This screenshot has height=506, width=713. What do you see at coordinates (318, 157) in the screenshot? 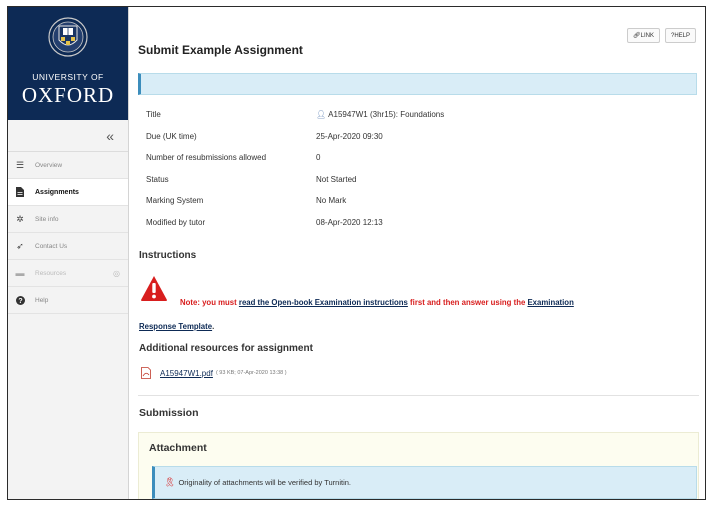
I see `detail-value: 0` at bounding box center [318, 157].